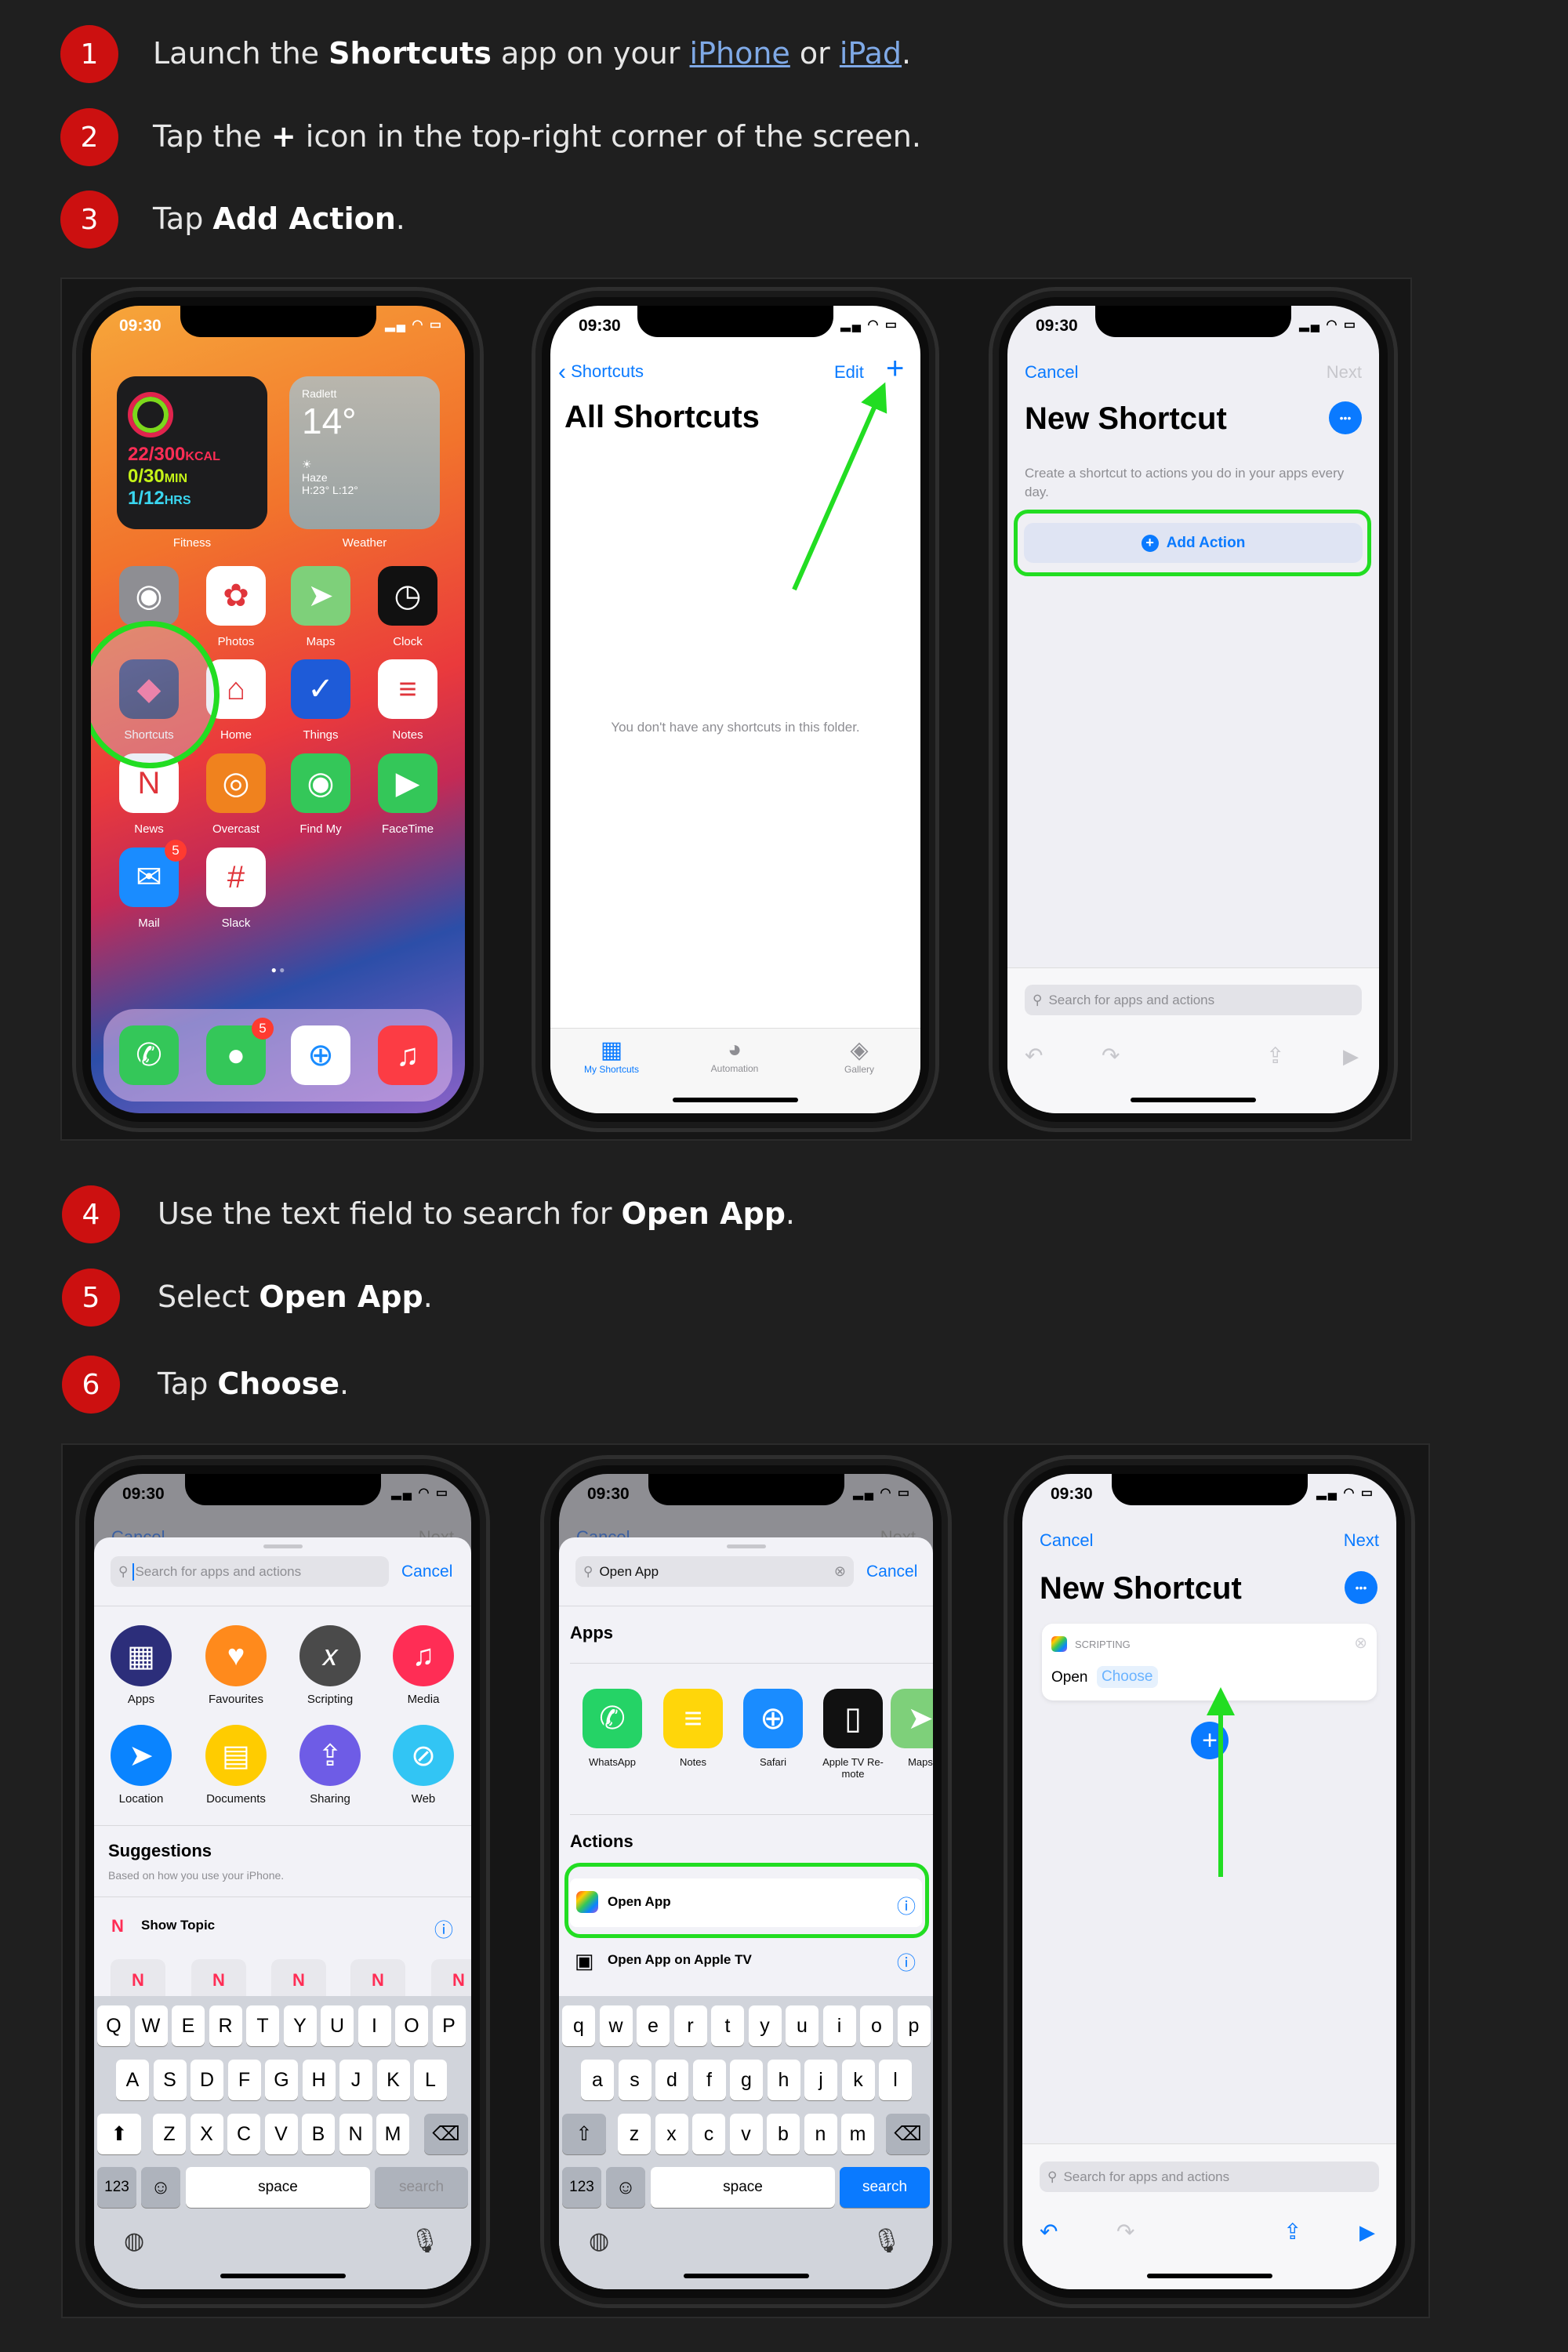 This screenshot has width=1568, height=2352. Describe the element at coordinates (192, 453) in the screenshot. I see `fitness-widget: 22/300KCAL 0/30MIN 1/12HRS` at that location.